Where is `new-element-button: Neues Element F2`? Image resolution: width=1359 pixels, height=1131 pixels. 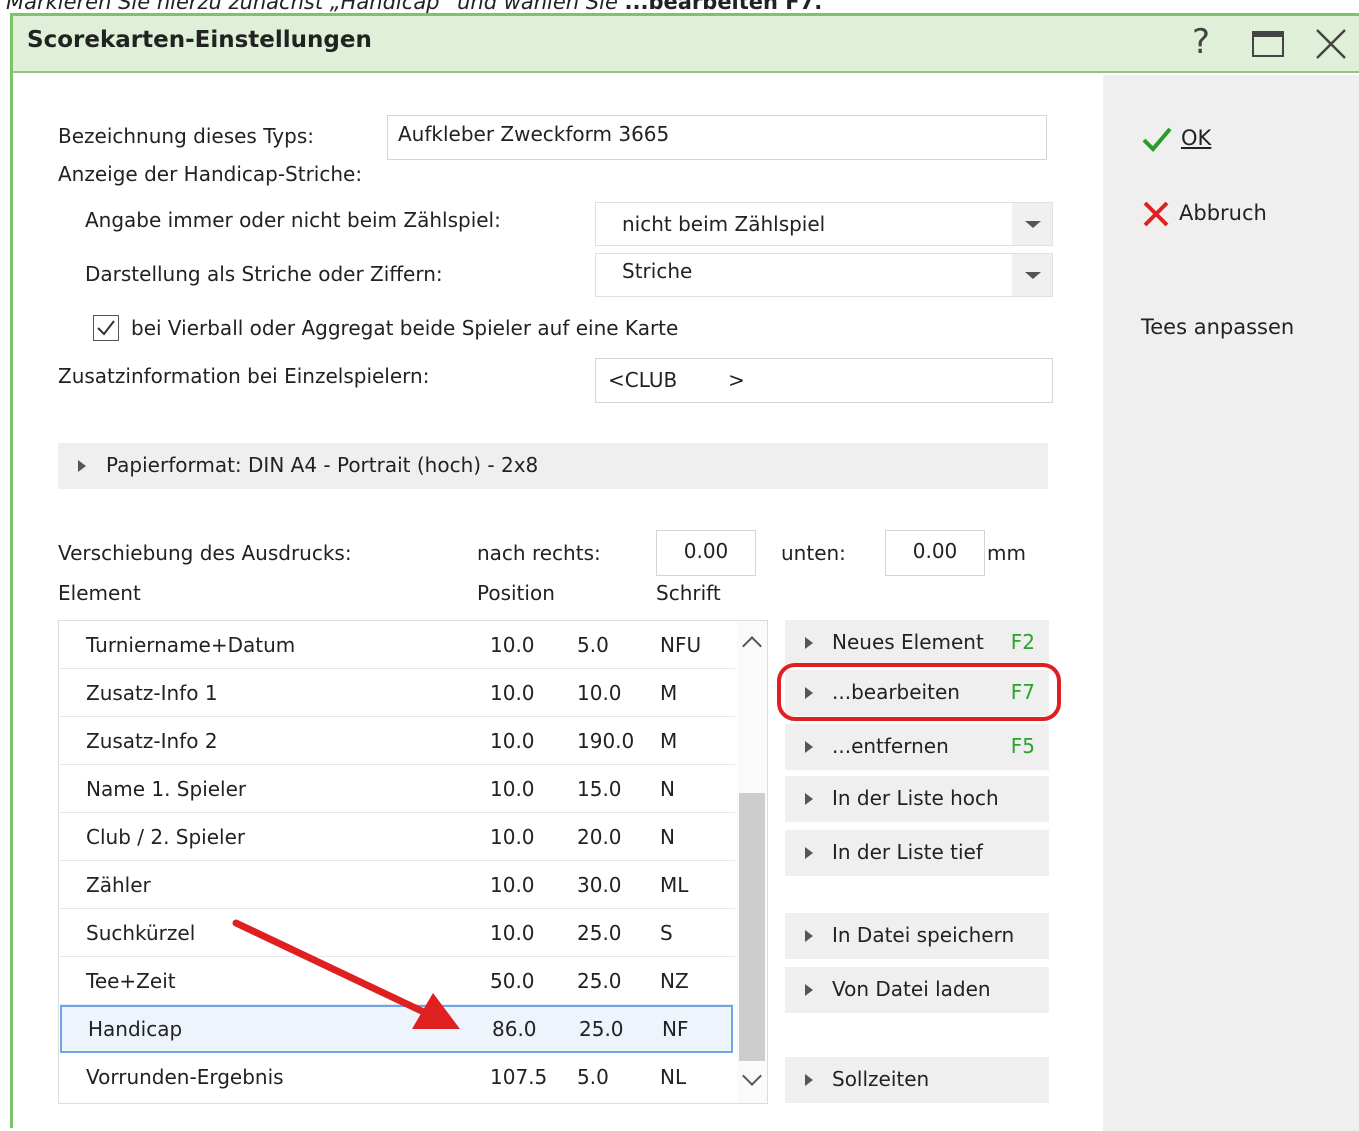 new-element-button: Neues Element F2 is located at coordinates (917, 643).